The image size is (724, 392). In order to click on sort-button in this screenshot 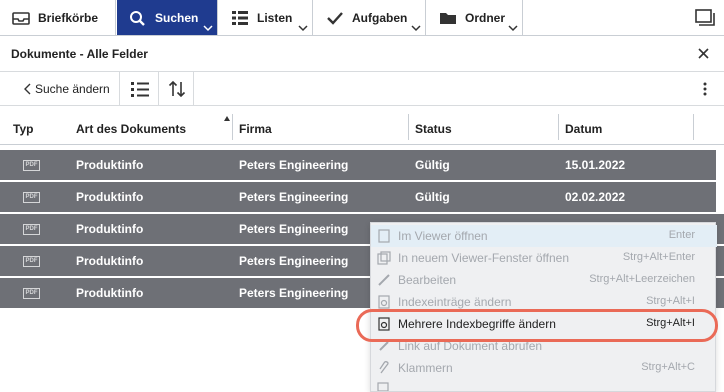, I will do `click(177, 88)`.